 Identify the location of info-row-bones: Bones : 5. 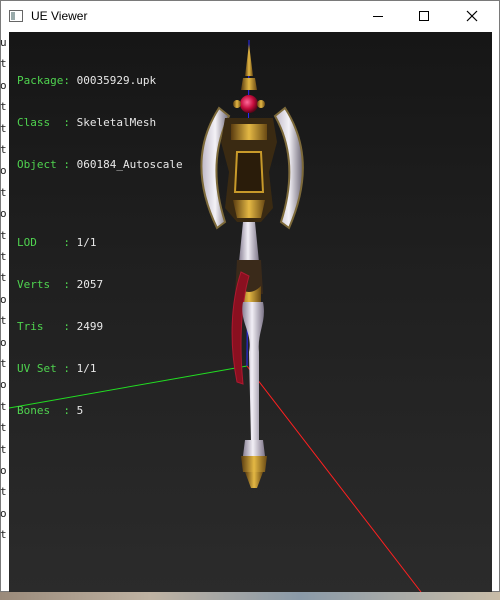
(50, 410).